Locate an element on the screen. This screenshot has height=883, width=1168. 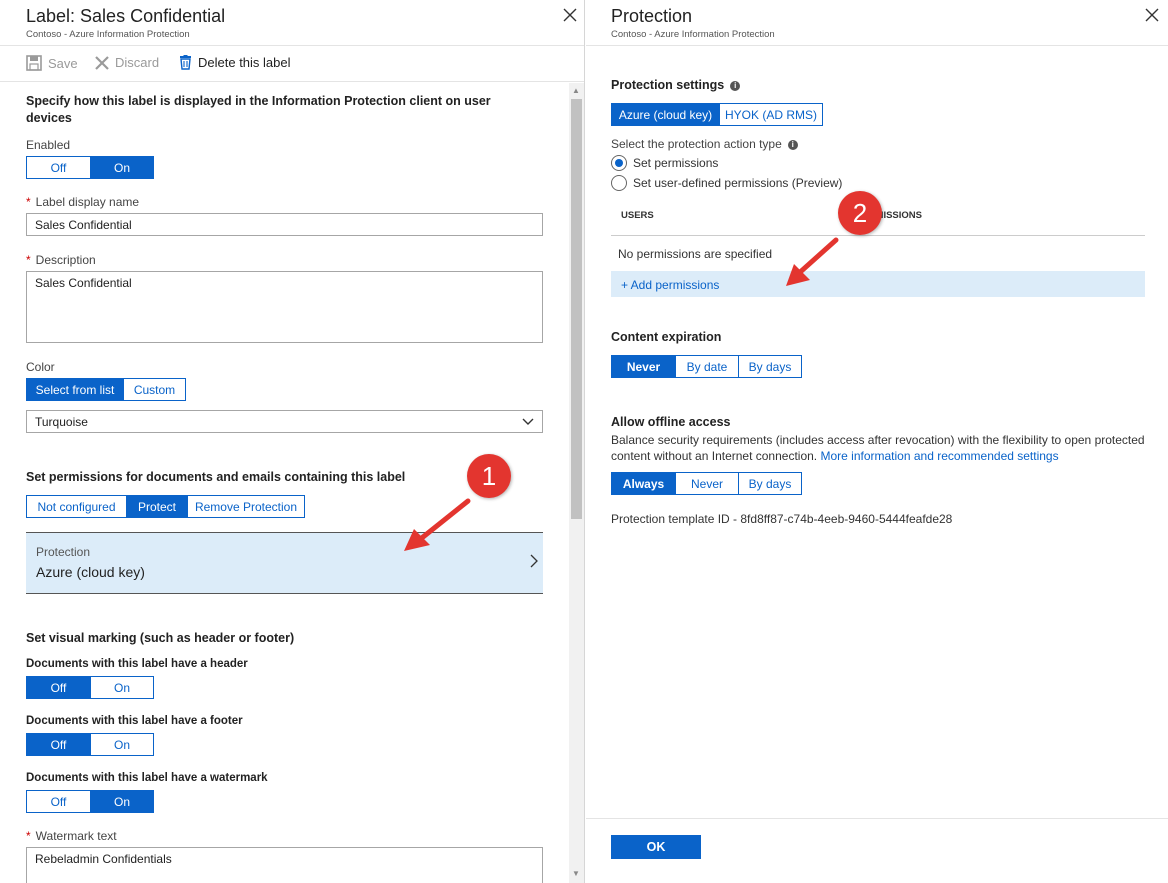
chevron-down-icon is located at coordinates (528, 421).